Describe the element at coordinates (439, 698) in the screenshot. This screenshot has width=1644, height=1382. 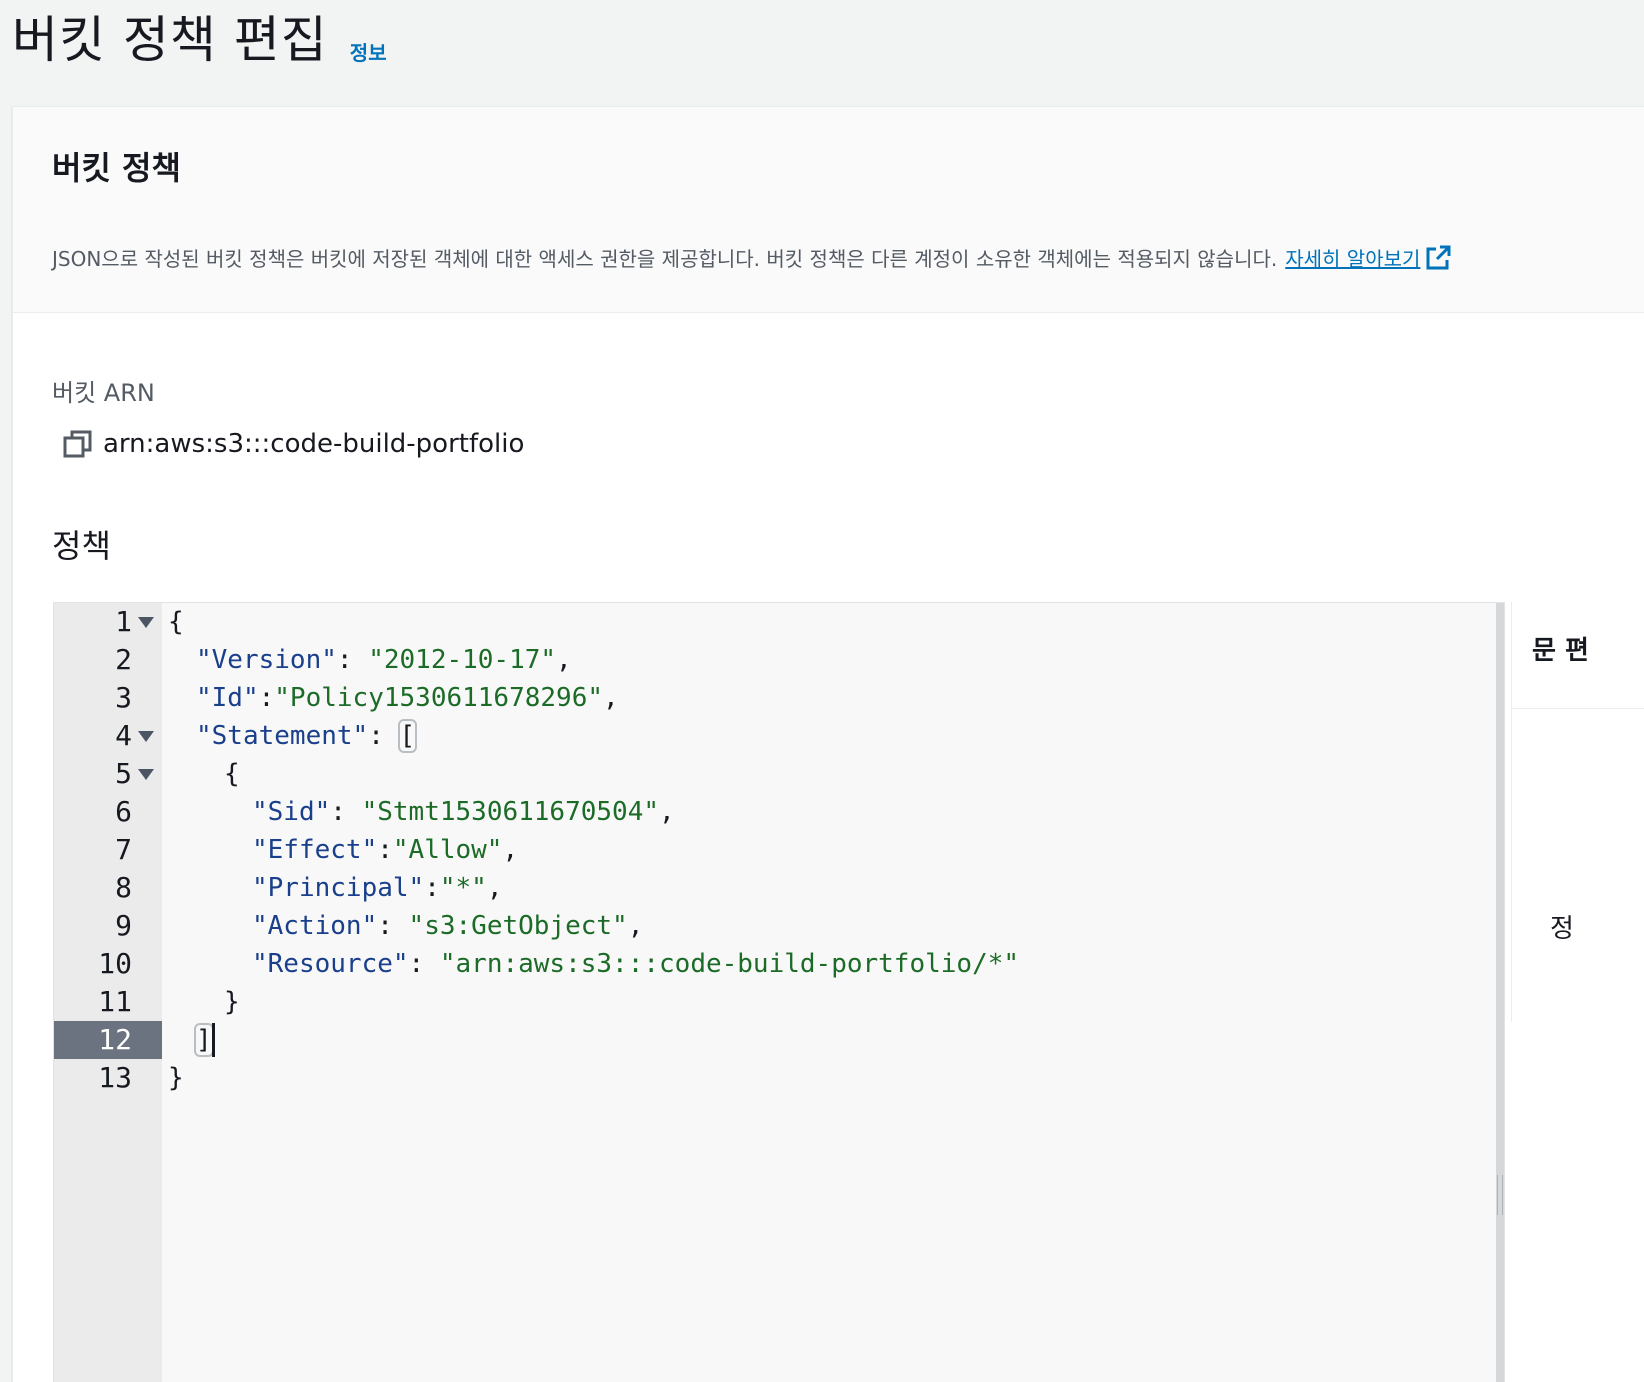
I see `json-string: "Policy1530611678296"` at that location.